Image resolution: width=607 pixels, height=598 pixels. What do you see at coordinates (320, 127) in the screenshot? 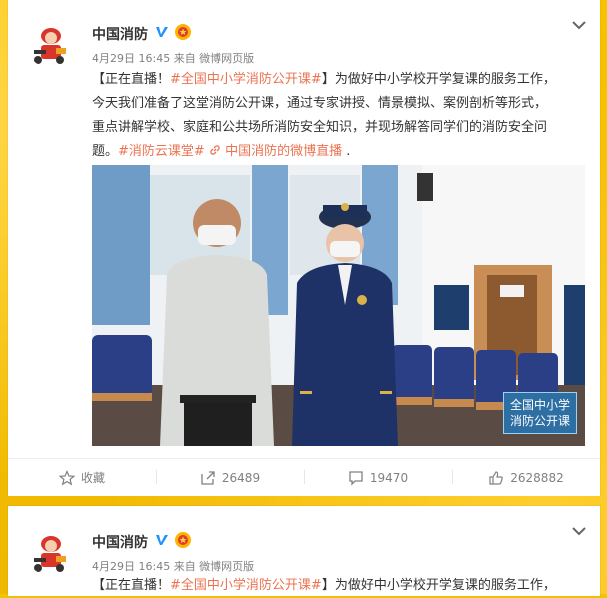
I see `post-text-line: 重点讲解学校、家庭和公共场所消防安全知识，并现场解答同学们的消防安全问` at bounding box center [320, 127].